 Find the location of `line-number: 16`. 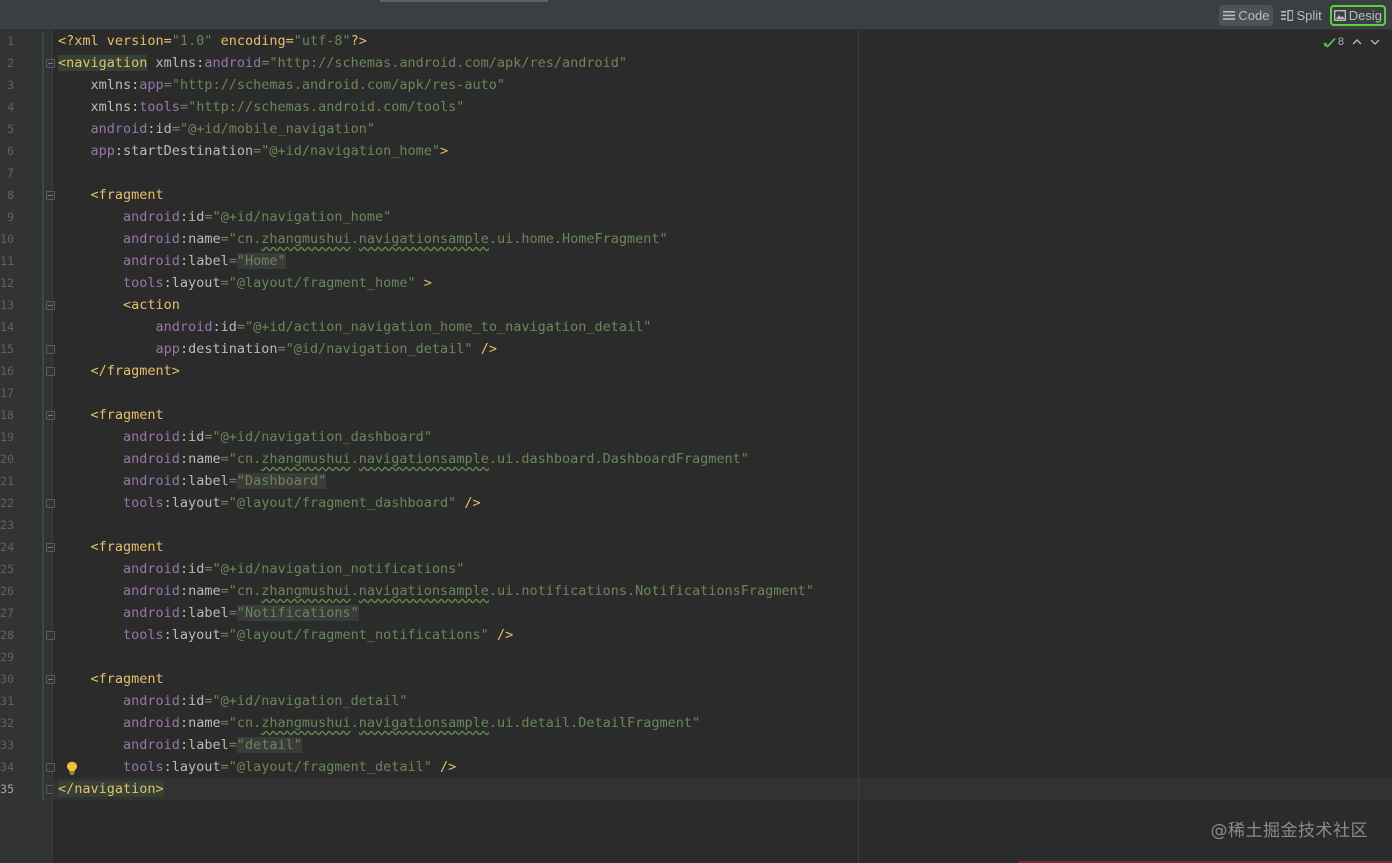

line-number: 16 is located at coordinates (7, 371).